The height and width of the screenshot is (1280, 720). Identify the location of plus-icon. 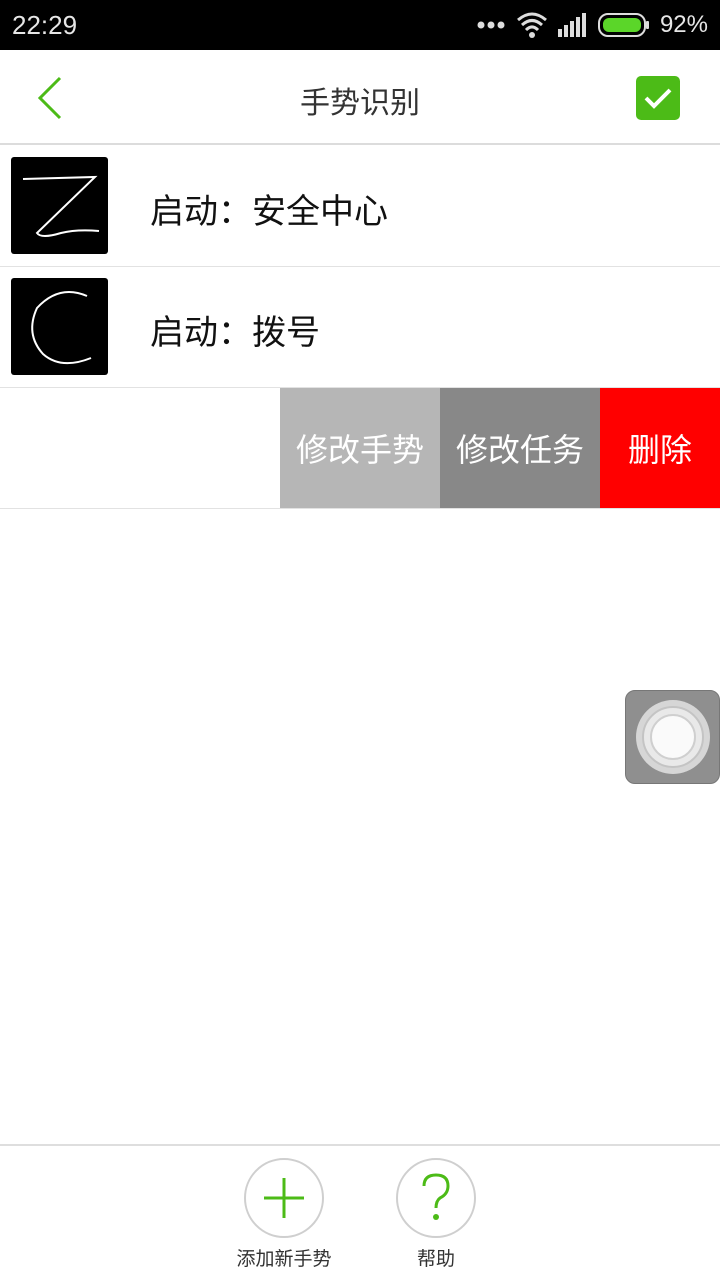
(284, 1198).